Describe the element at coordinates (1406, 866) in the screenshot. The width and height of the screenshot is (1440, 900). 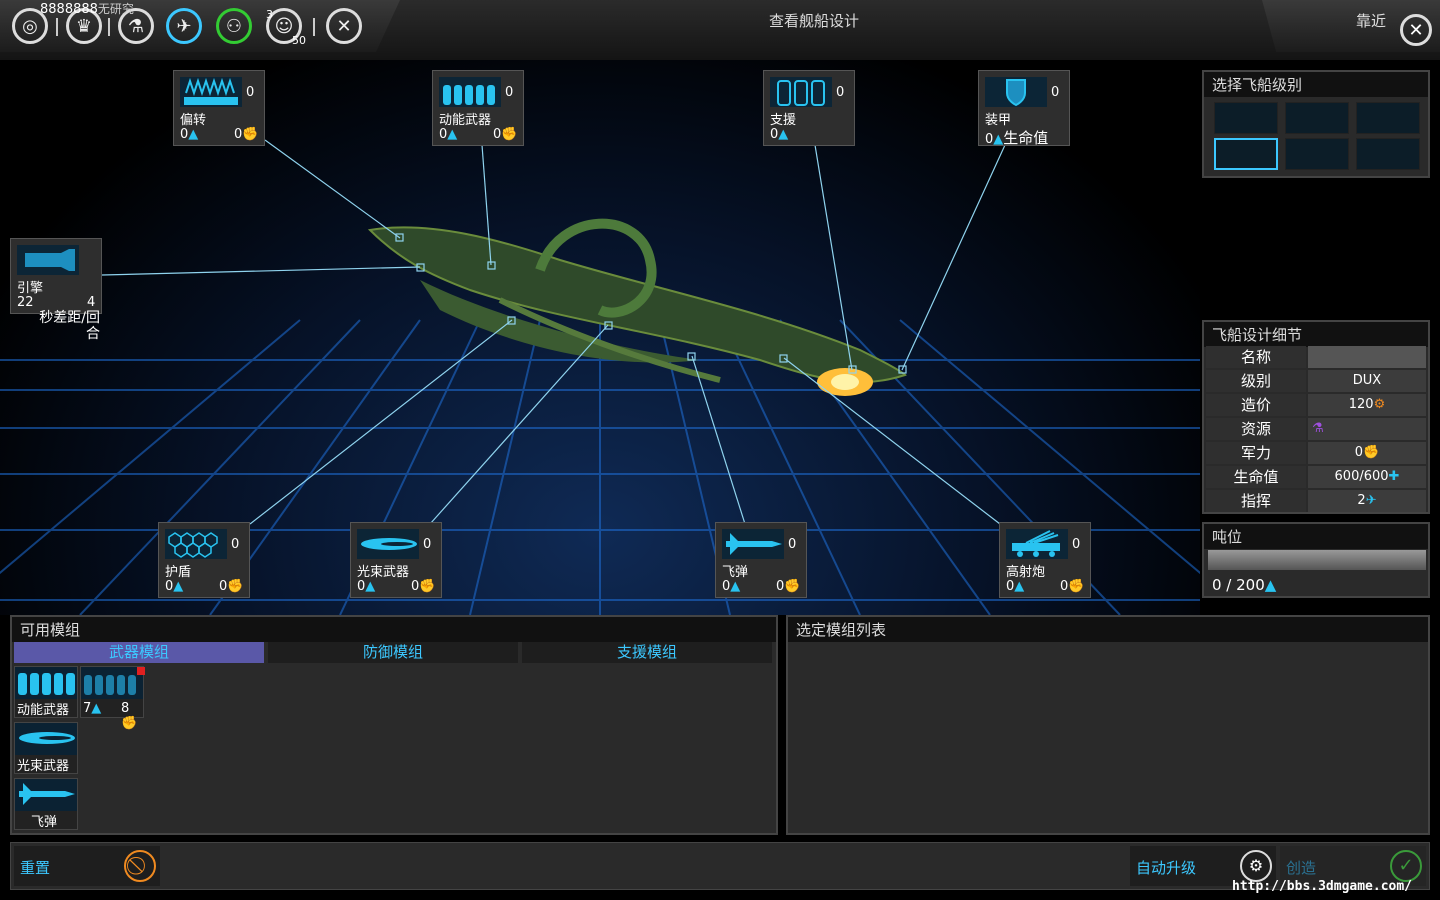
I see `checkmark-icon: ✓` at that location.